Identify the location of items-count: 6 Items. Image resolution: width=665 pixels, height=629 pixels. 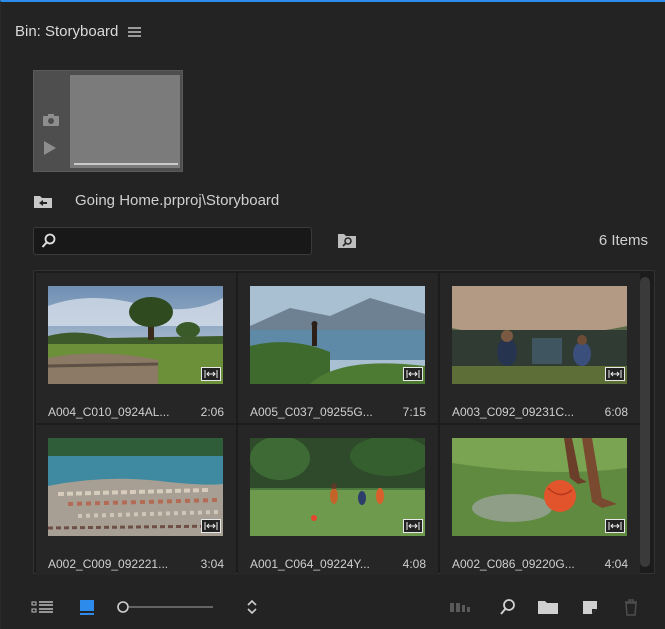
(623, 240).